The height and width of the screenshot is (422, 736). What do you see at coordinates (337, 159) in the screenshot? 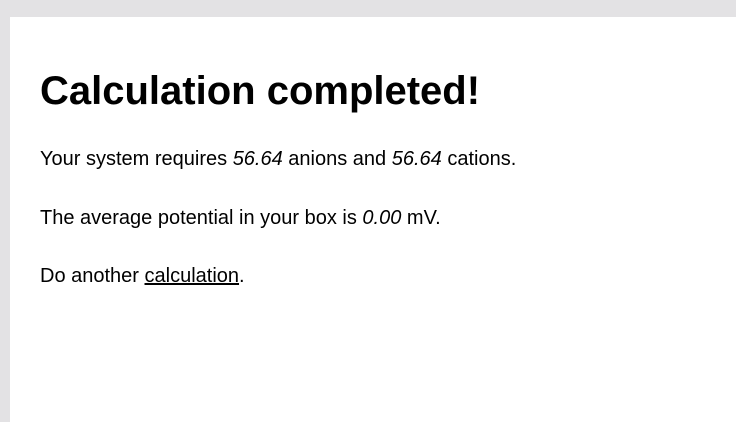
I see `ion-requirement-middle: anions and` at bounding box center [337, 159].